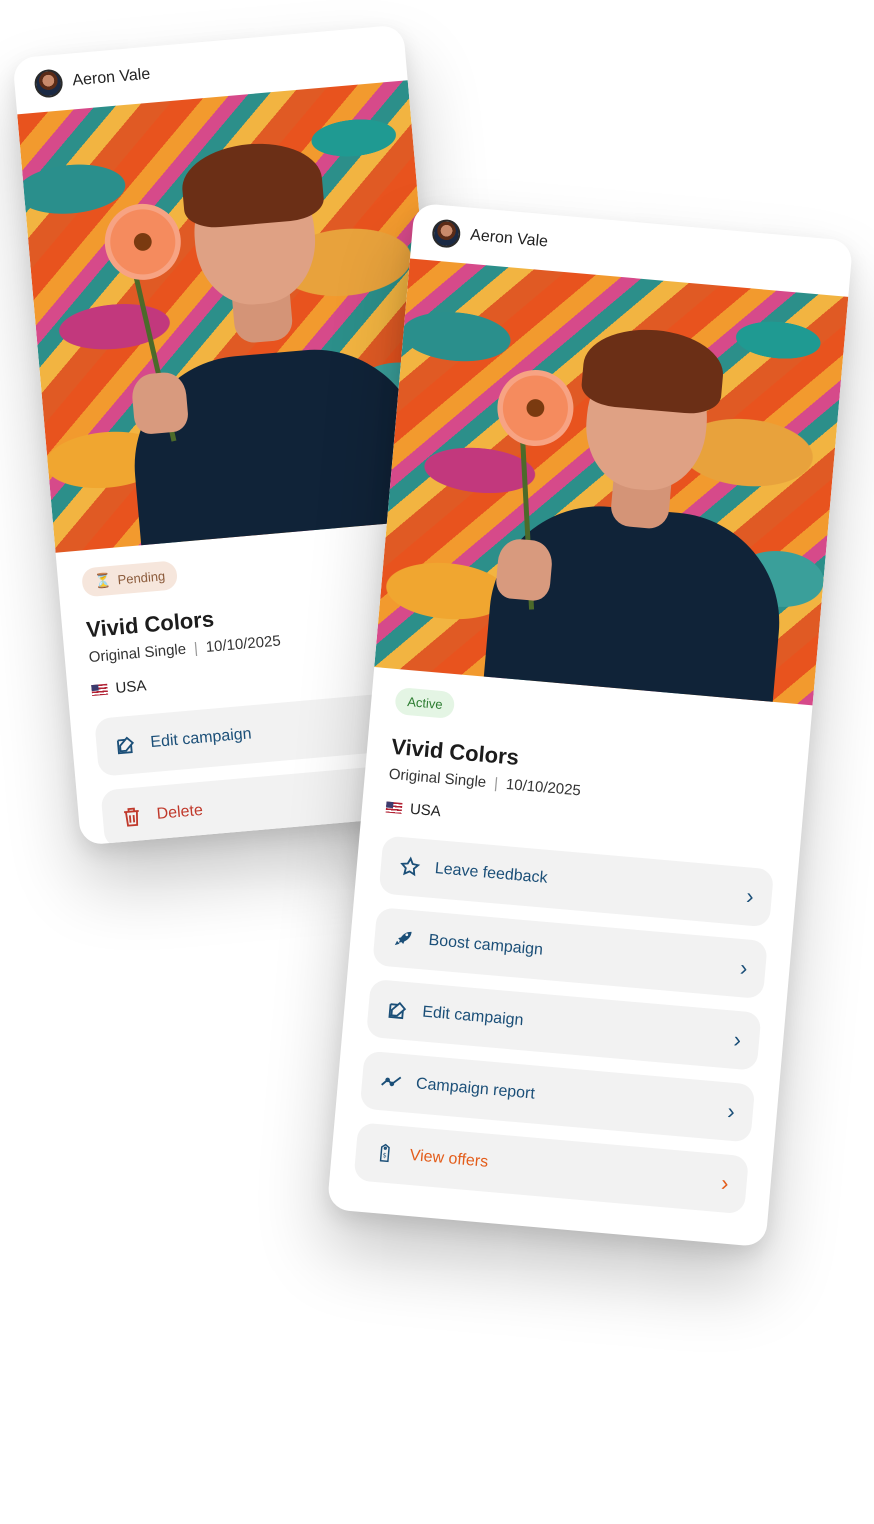 The image size is (874, 1524). Describe the element at coordinates (449, 1158) in the screenshot. I see `action-label: View offers` at that location.